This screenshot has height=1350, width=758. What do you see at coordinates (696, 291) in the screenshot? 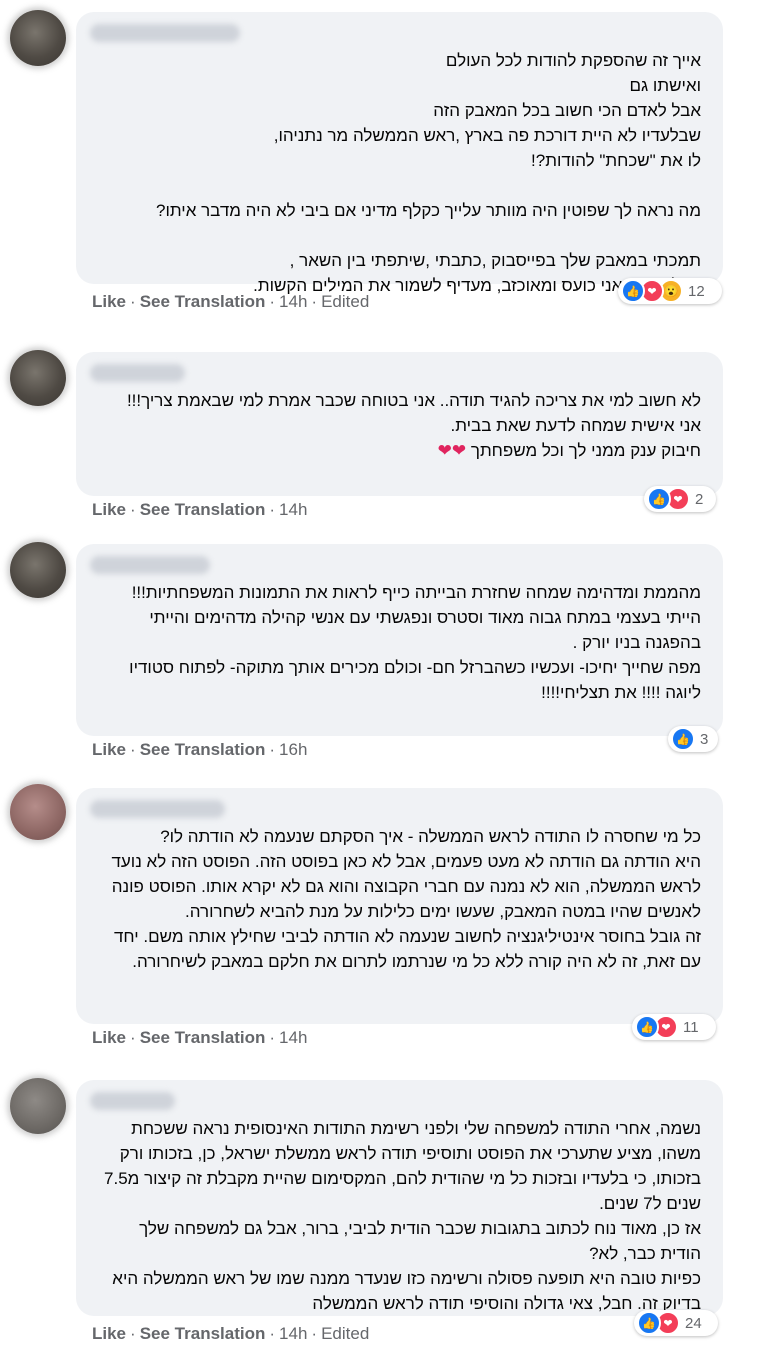
I see `reaction-count: 12` at bounding box center [696, 291].